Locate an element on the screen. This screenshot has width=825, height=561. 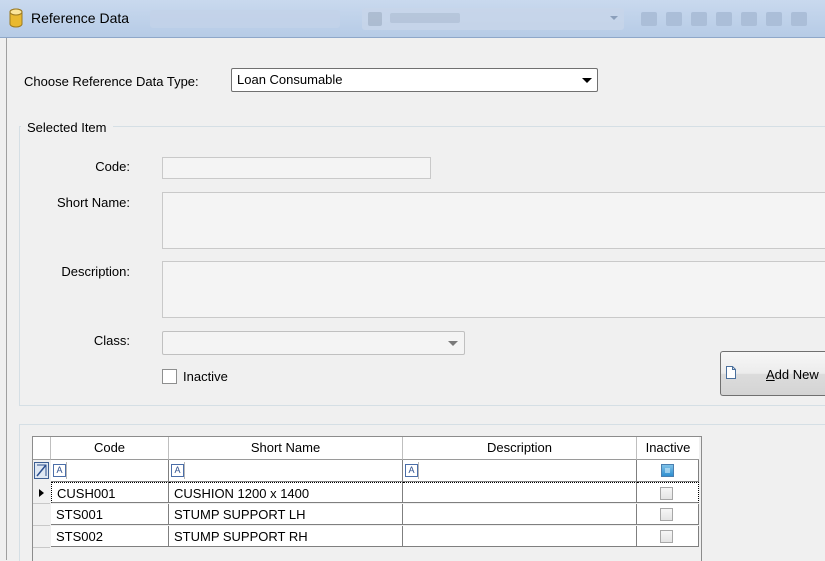
filter-cell-code: A is located at coordinates (110, 471).